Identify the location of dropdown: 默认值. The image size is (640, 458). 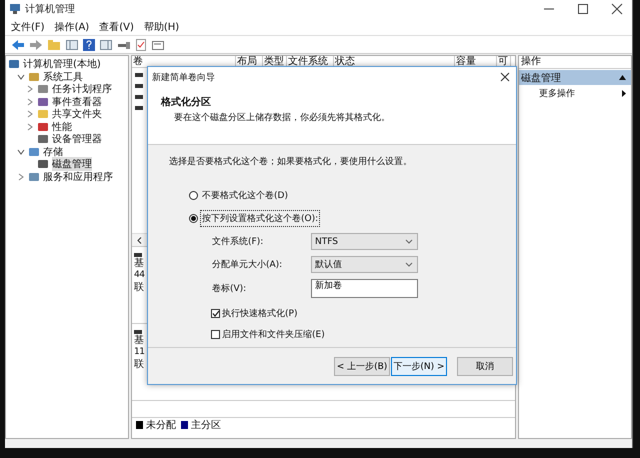
(364, 264).